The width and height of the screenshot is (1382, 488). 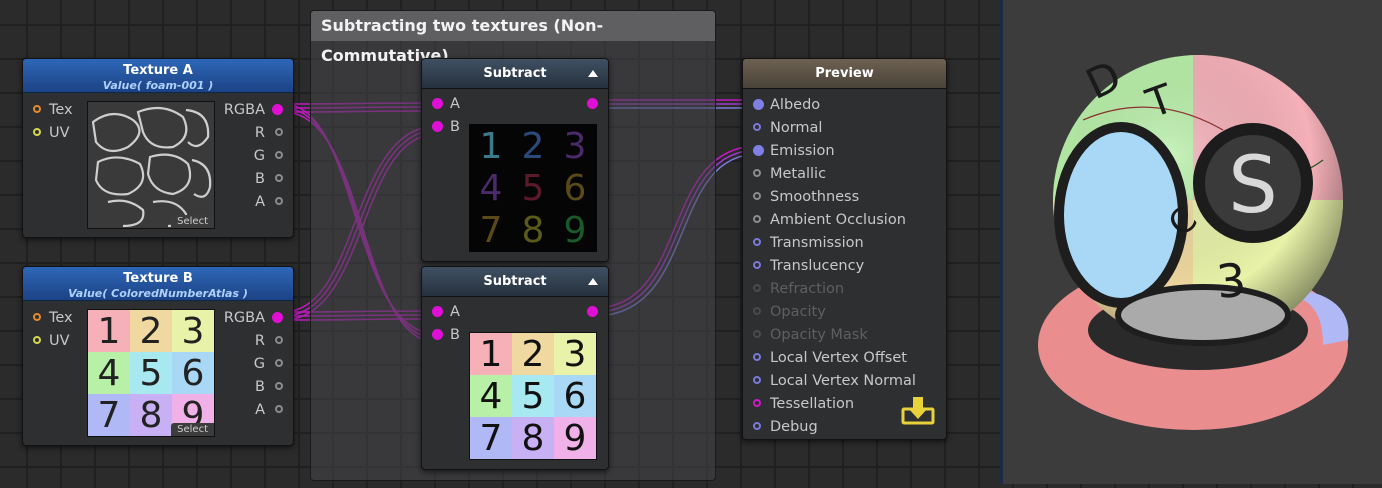 What do you see at coordinates (789, 174) in the screenshot?
I see `preview-port-metallic: Metallic` at bounding box center [789, 174].